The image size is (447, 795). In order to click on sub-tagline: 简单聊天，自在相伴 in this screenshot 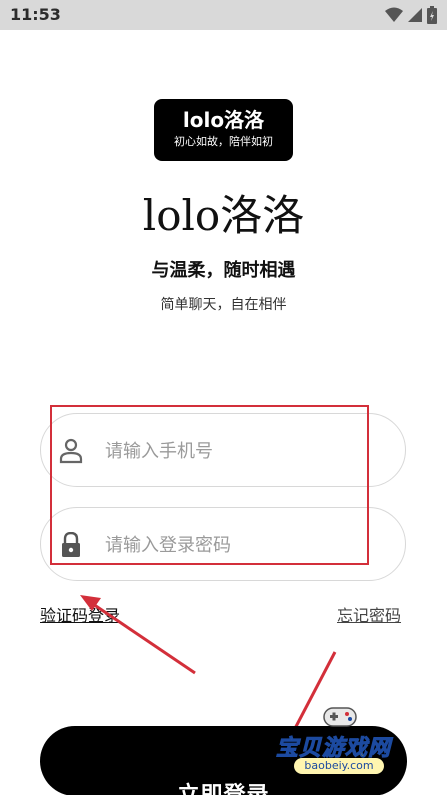, I will do `click(223, 305)`.